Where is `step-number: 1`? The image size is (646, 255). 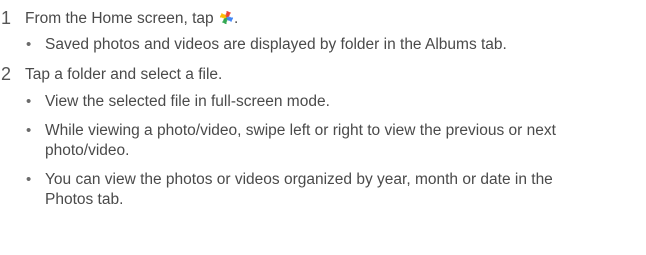 step-number: 1 is located at coordinates (6, 18).